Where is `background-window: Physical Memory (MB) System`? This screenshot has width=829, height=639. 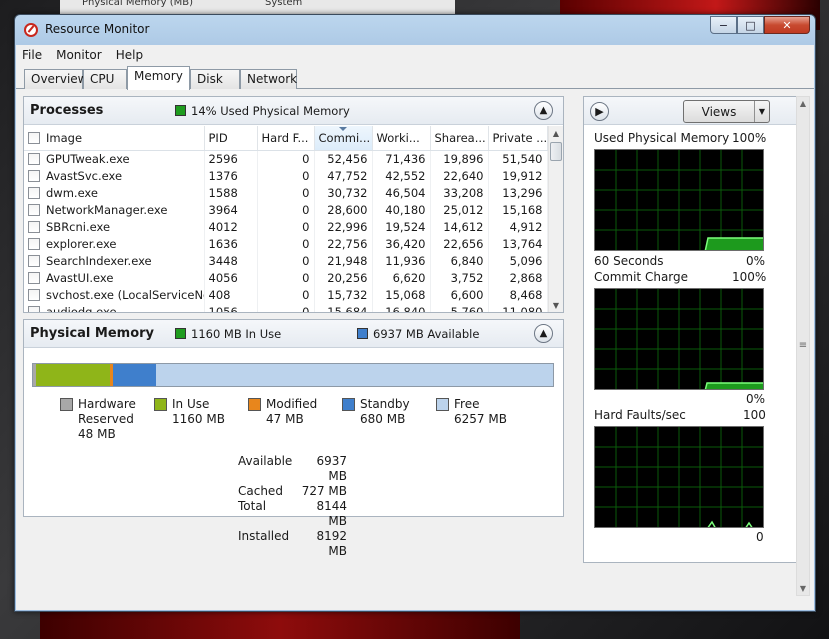 background-window: Physical Memory (MB) System is located at coordinates (257, 7).